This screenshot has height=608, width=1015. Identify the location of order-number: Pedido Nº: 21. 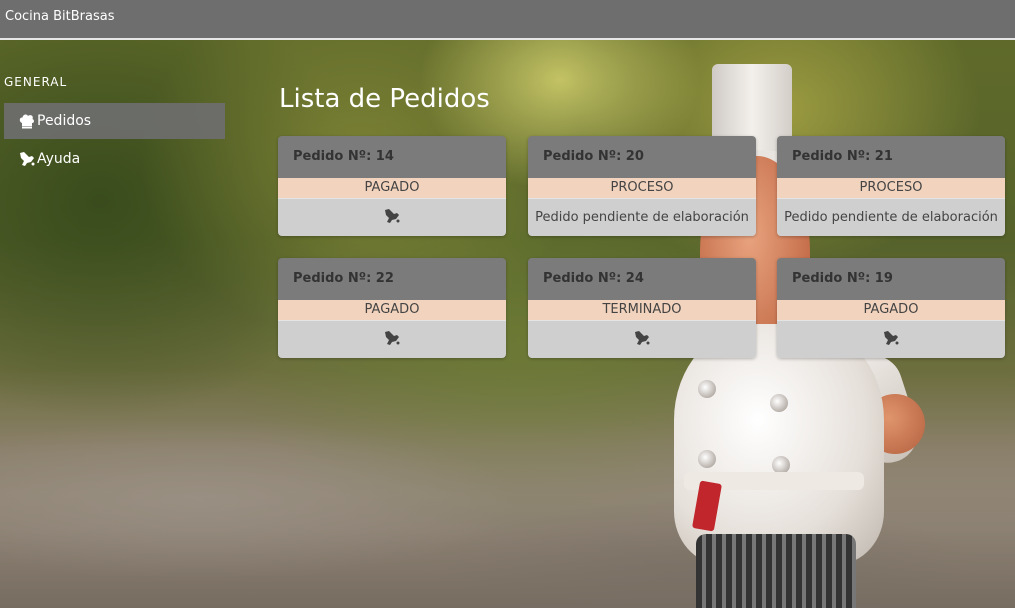
(891, 157).